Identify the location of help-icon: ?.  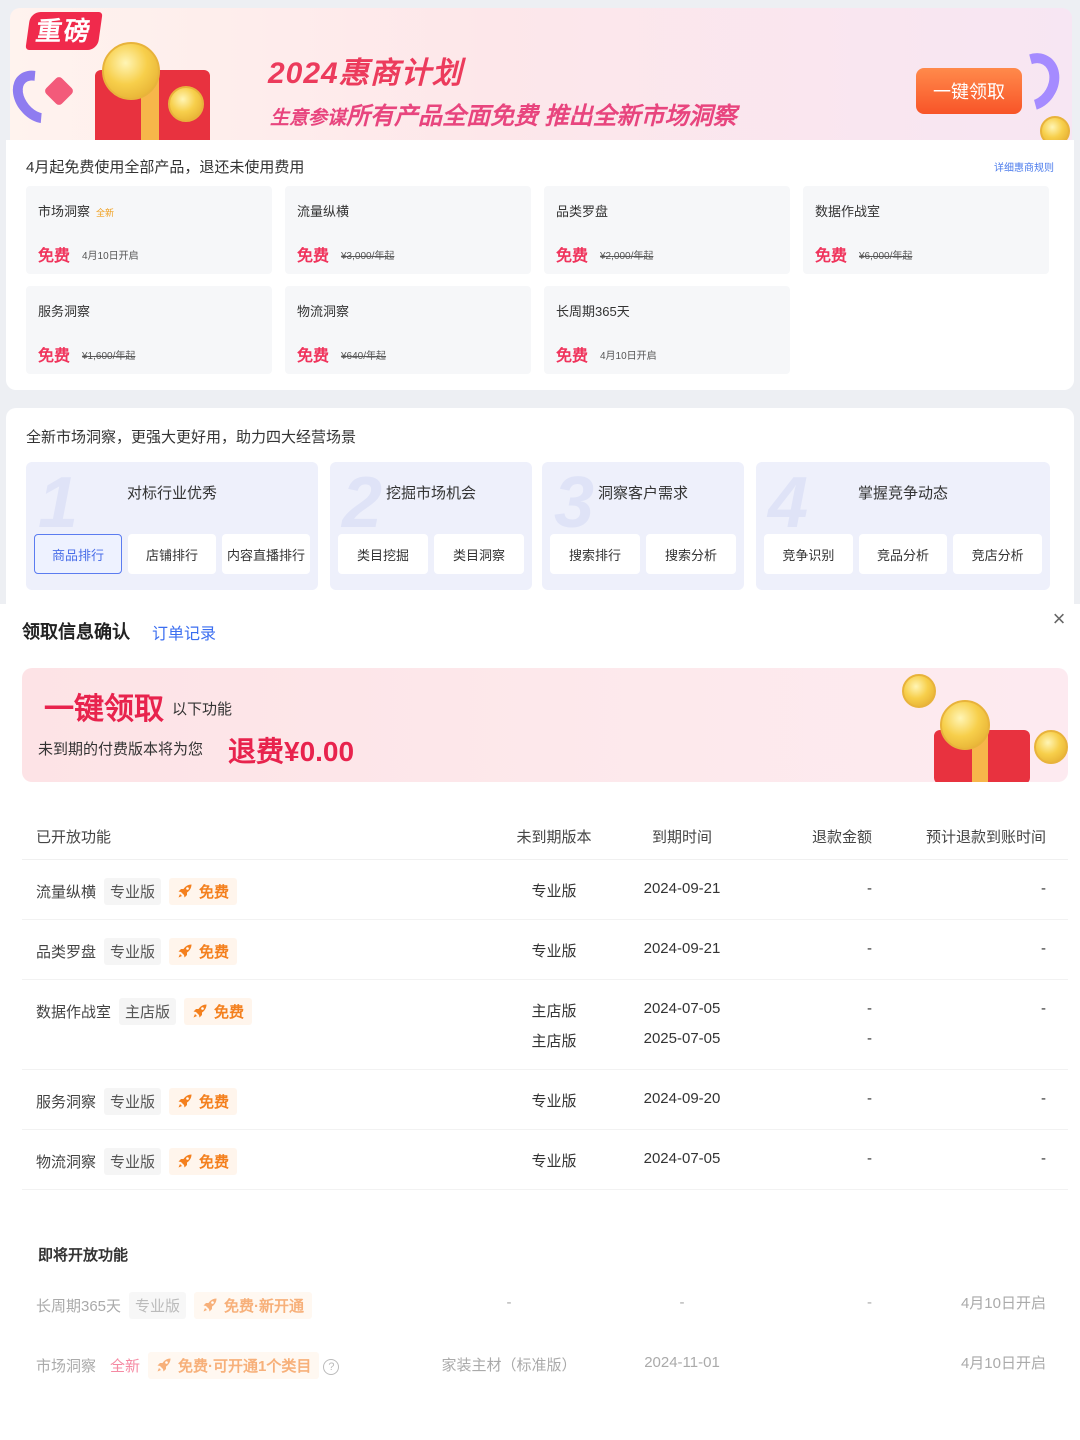
(331, 1367).